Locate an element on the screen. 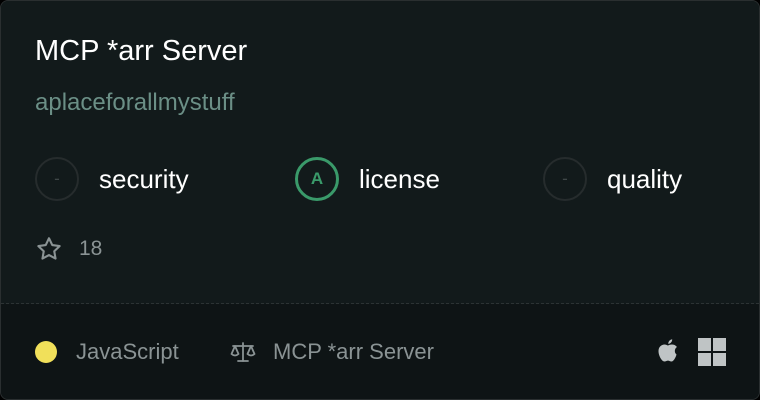  license-grade-badge: A is located at coordinates (317, 179).